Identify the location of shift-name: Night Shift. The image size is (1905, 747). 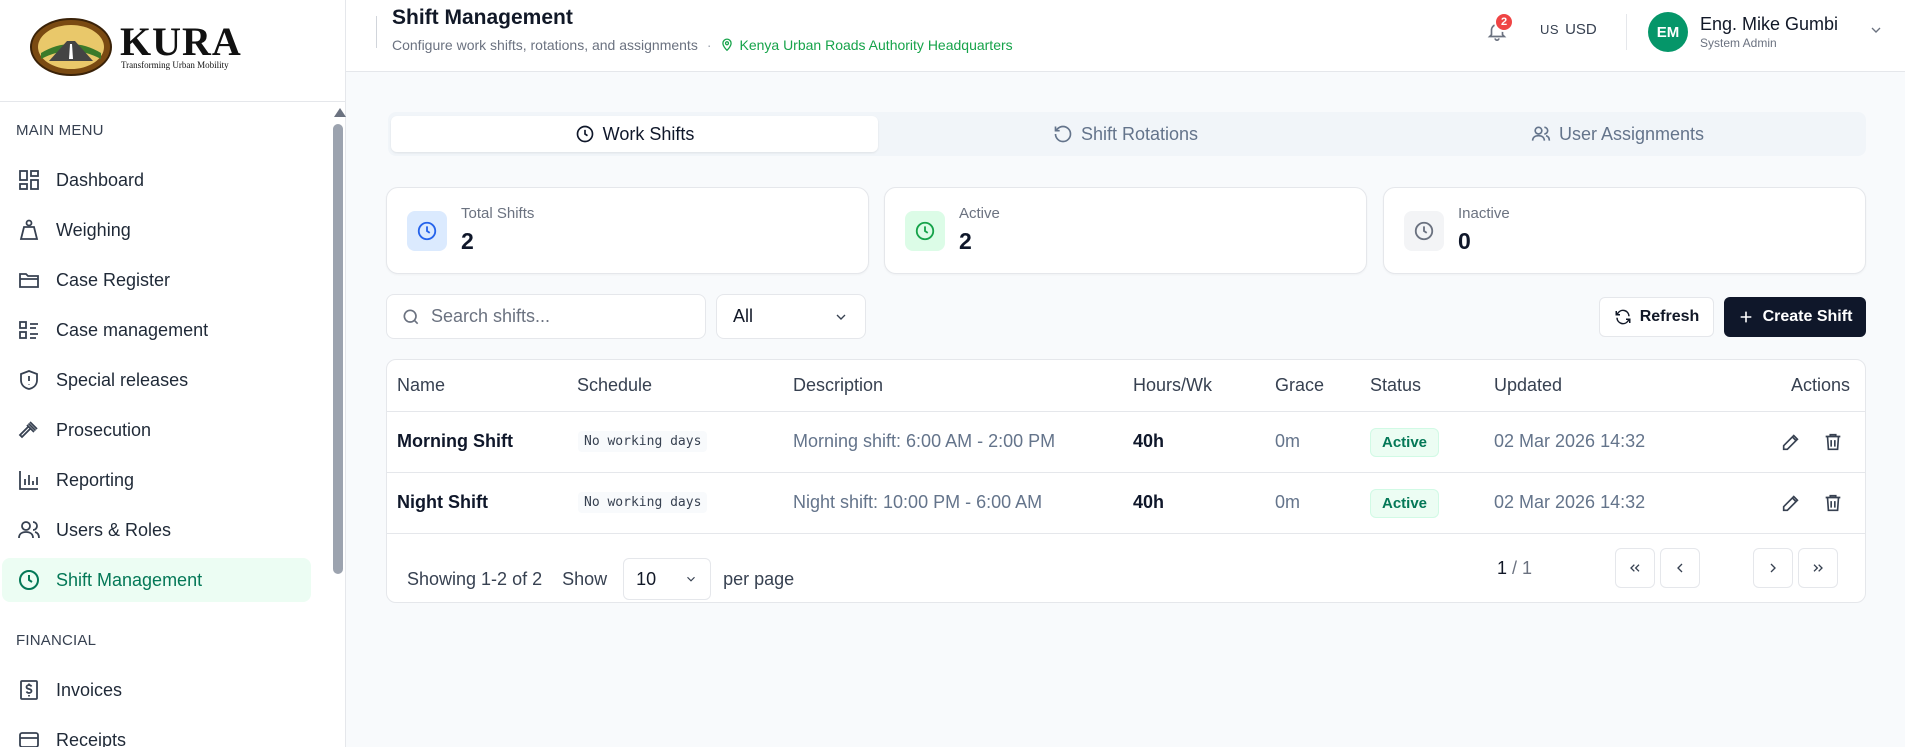
(442, 502).